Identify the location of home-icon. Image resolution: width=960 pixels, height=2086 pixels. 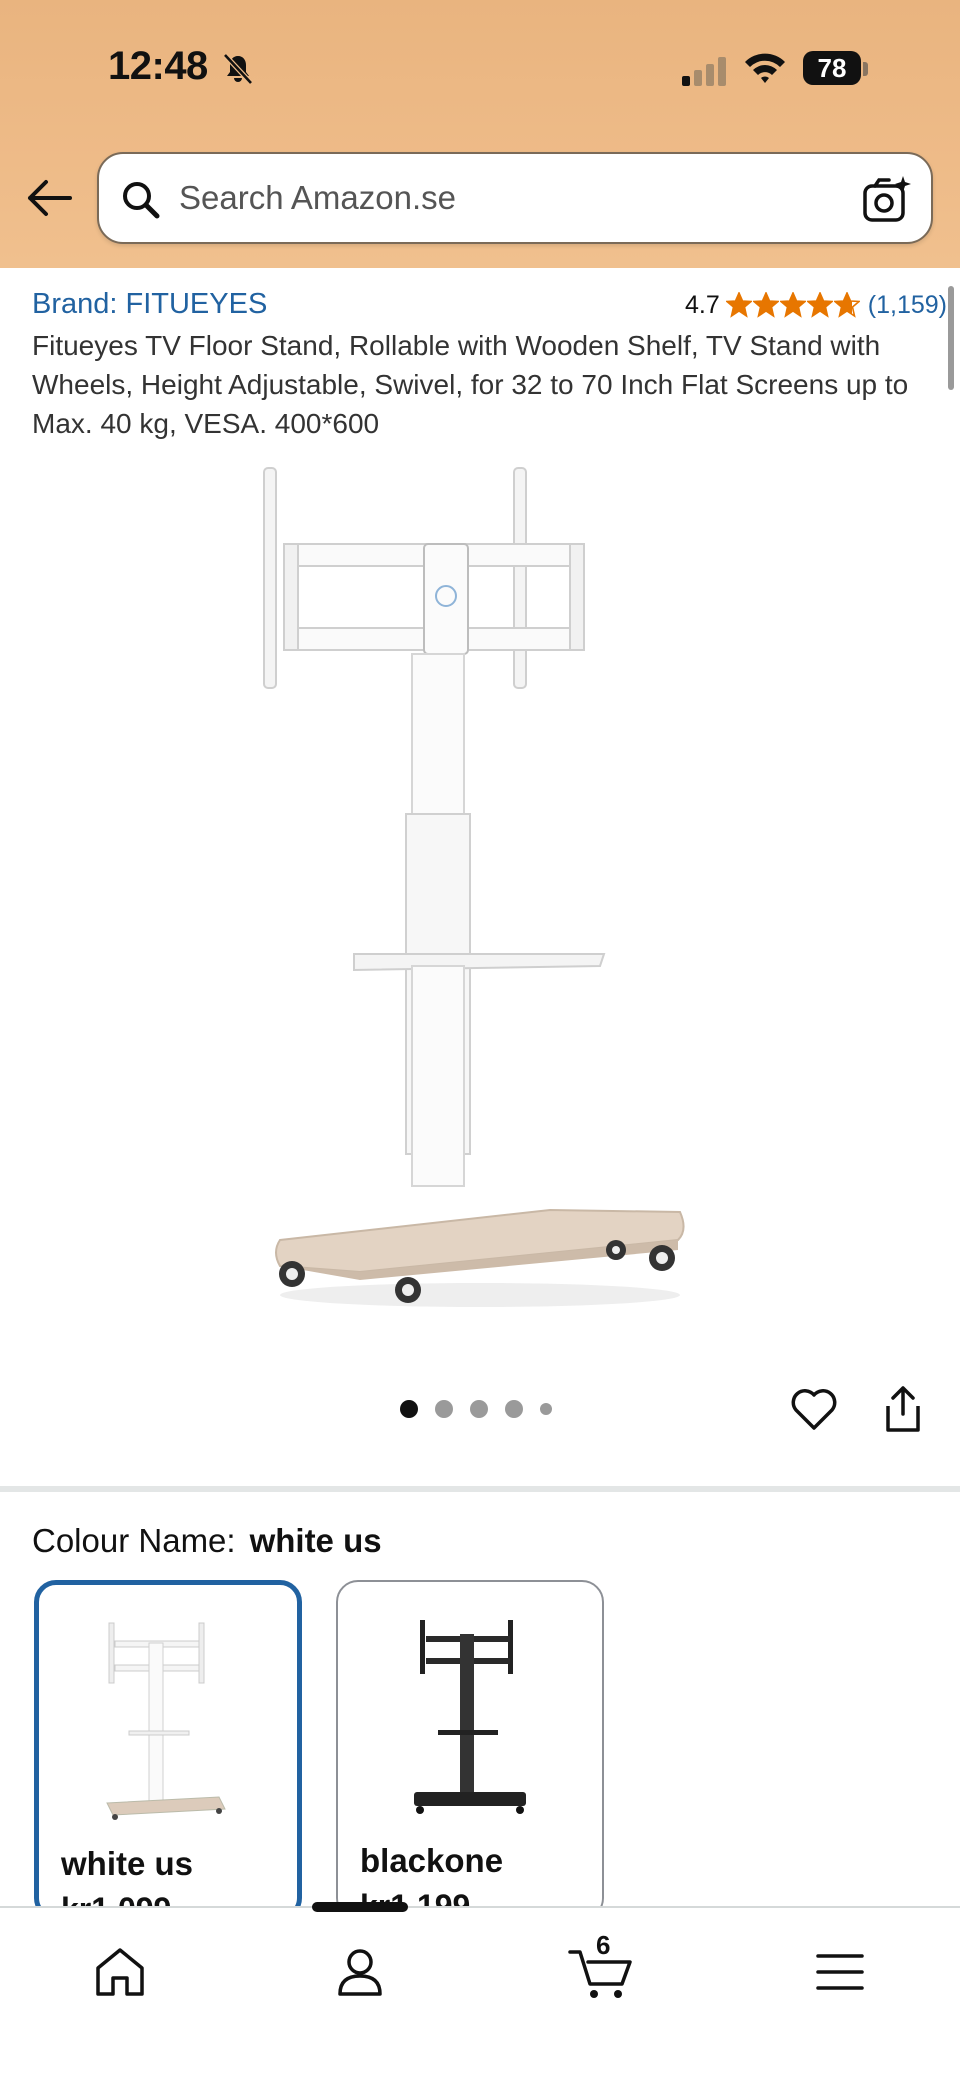
(120, 1972).